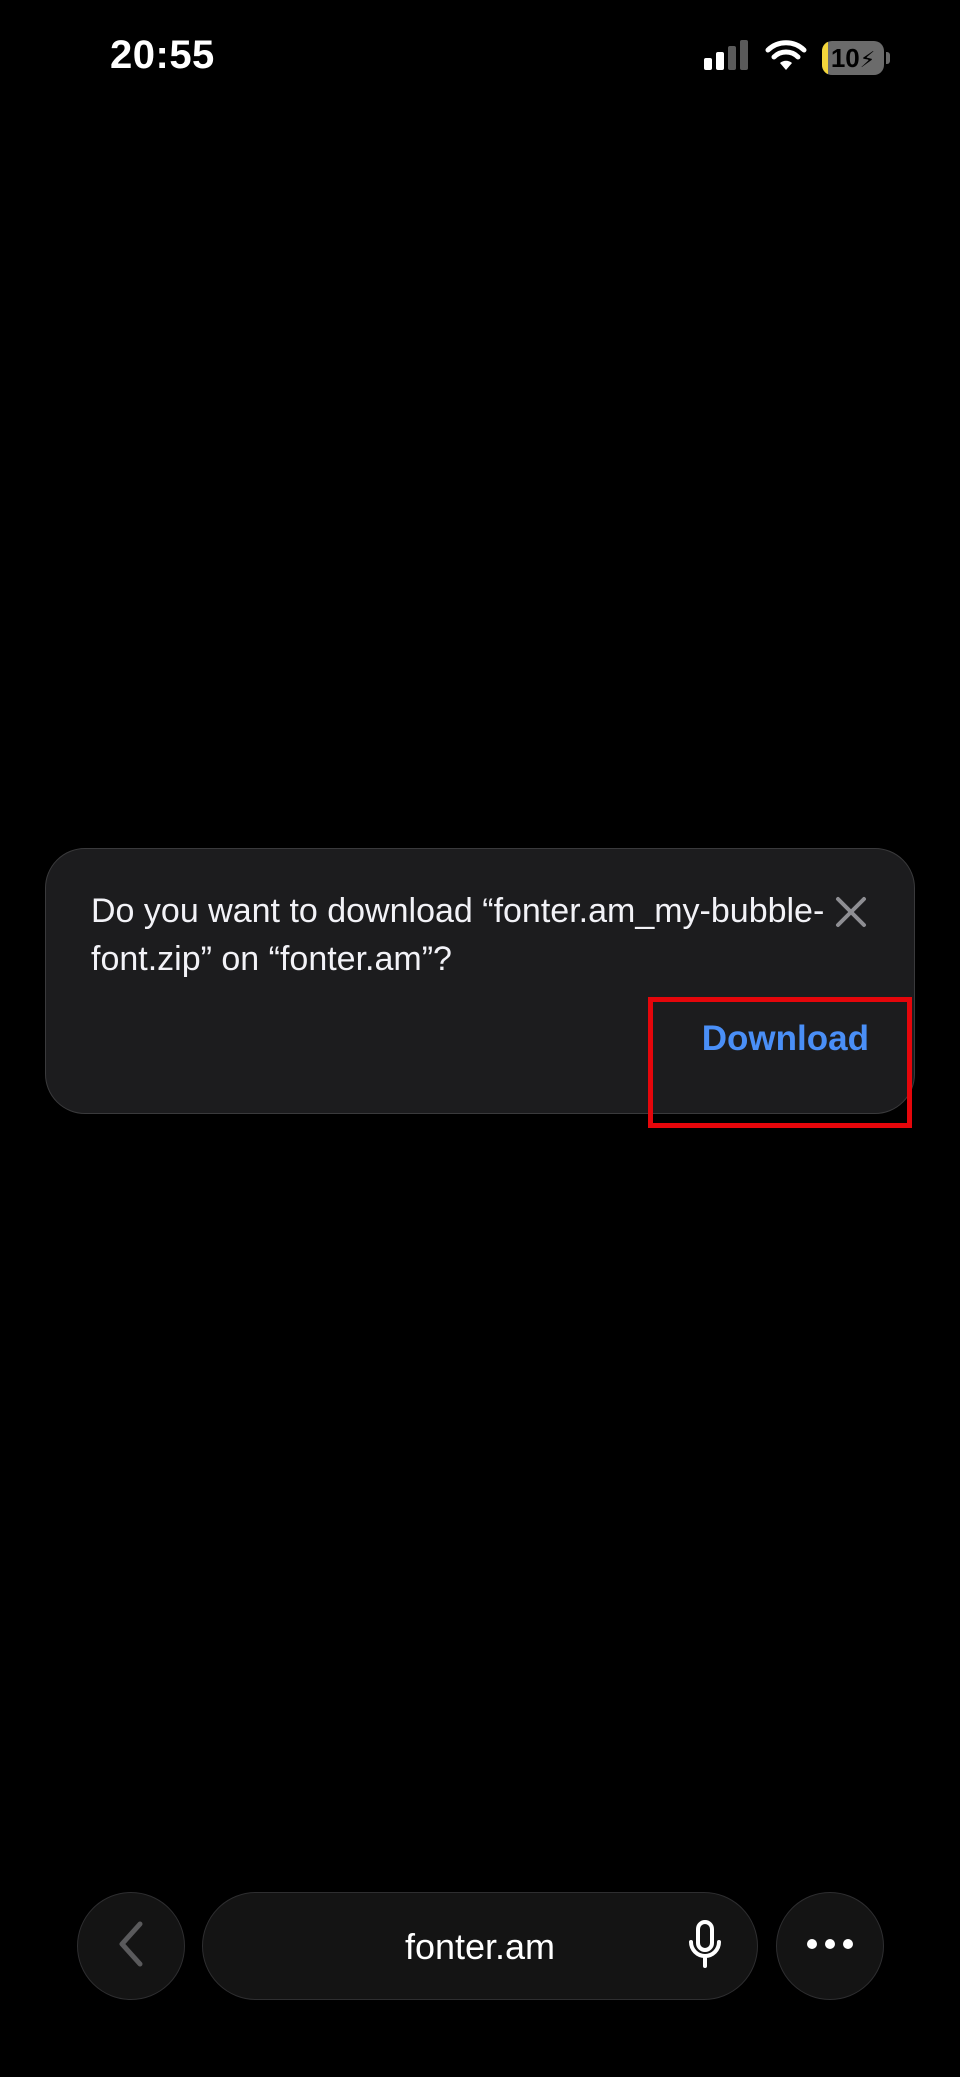  I want to click on chevron-left-icon, so click(131, 1946).